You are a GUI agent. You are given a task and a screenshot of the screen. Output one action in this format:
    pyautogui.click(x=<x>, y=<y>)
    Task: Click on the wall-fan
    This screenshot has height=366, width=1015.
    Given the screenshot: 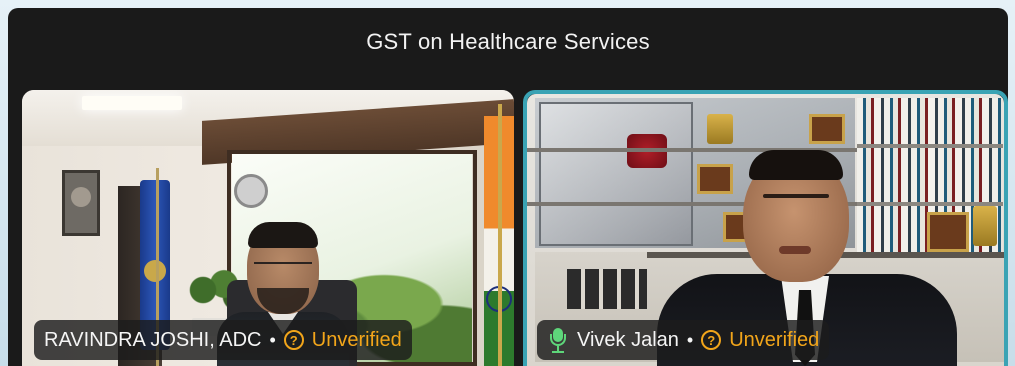 What is the action you would take?
    pyautogui.click(x=251, y=191)
    